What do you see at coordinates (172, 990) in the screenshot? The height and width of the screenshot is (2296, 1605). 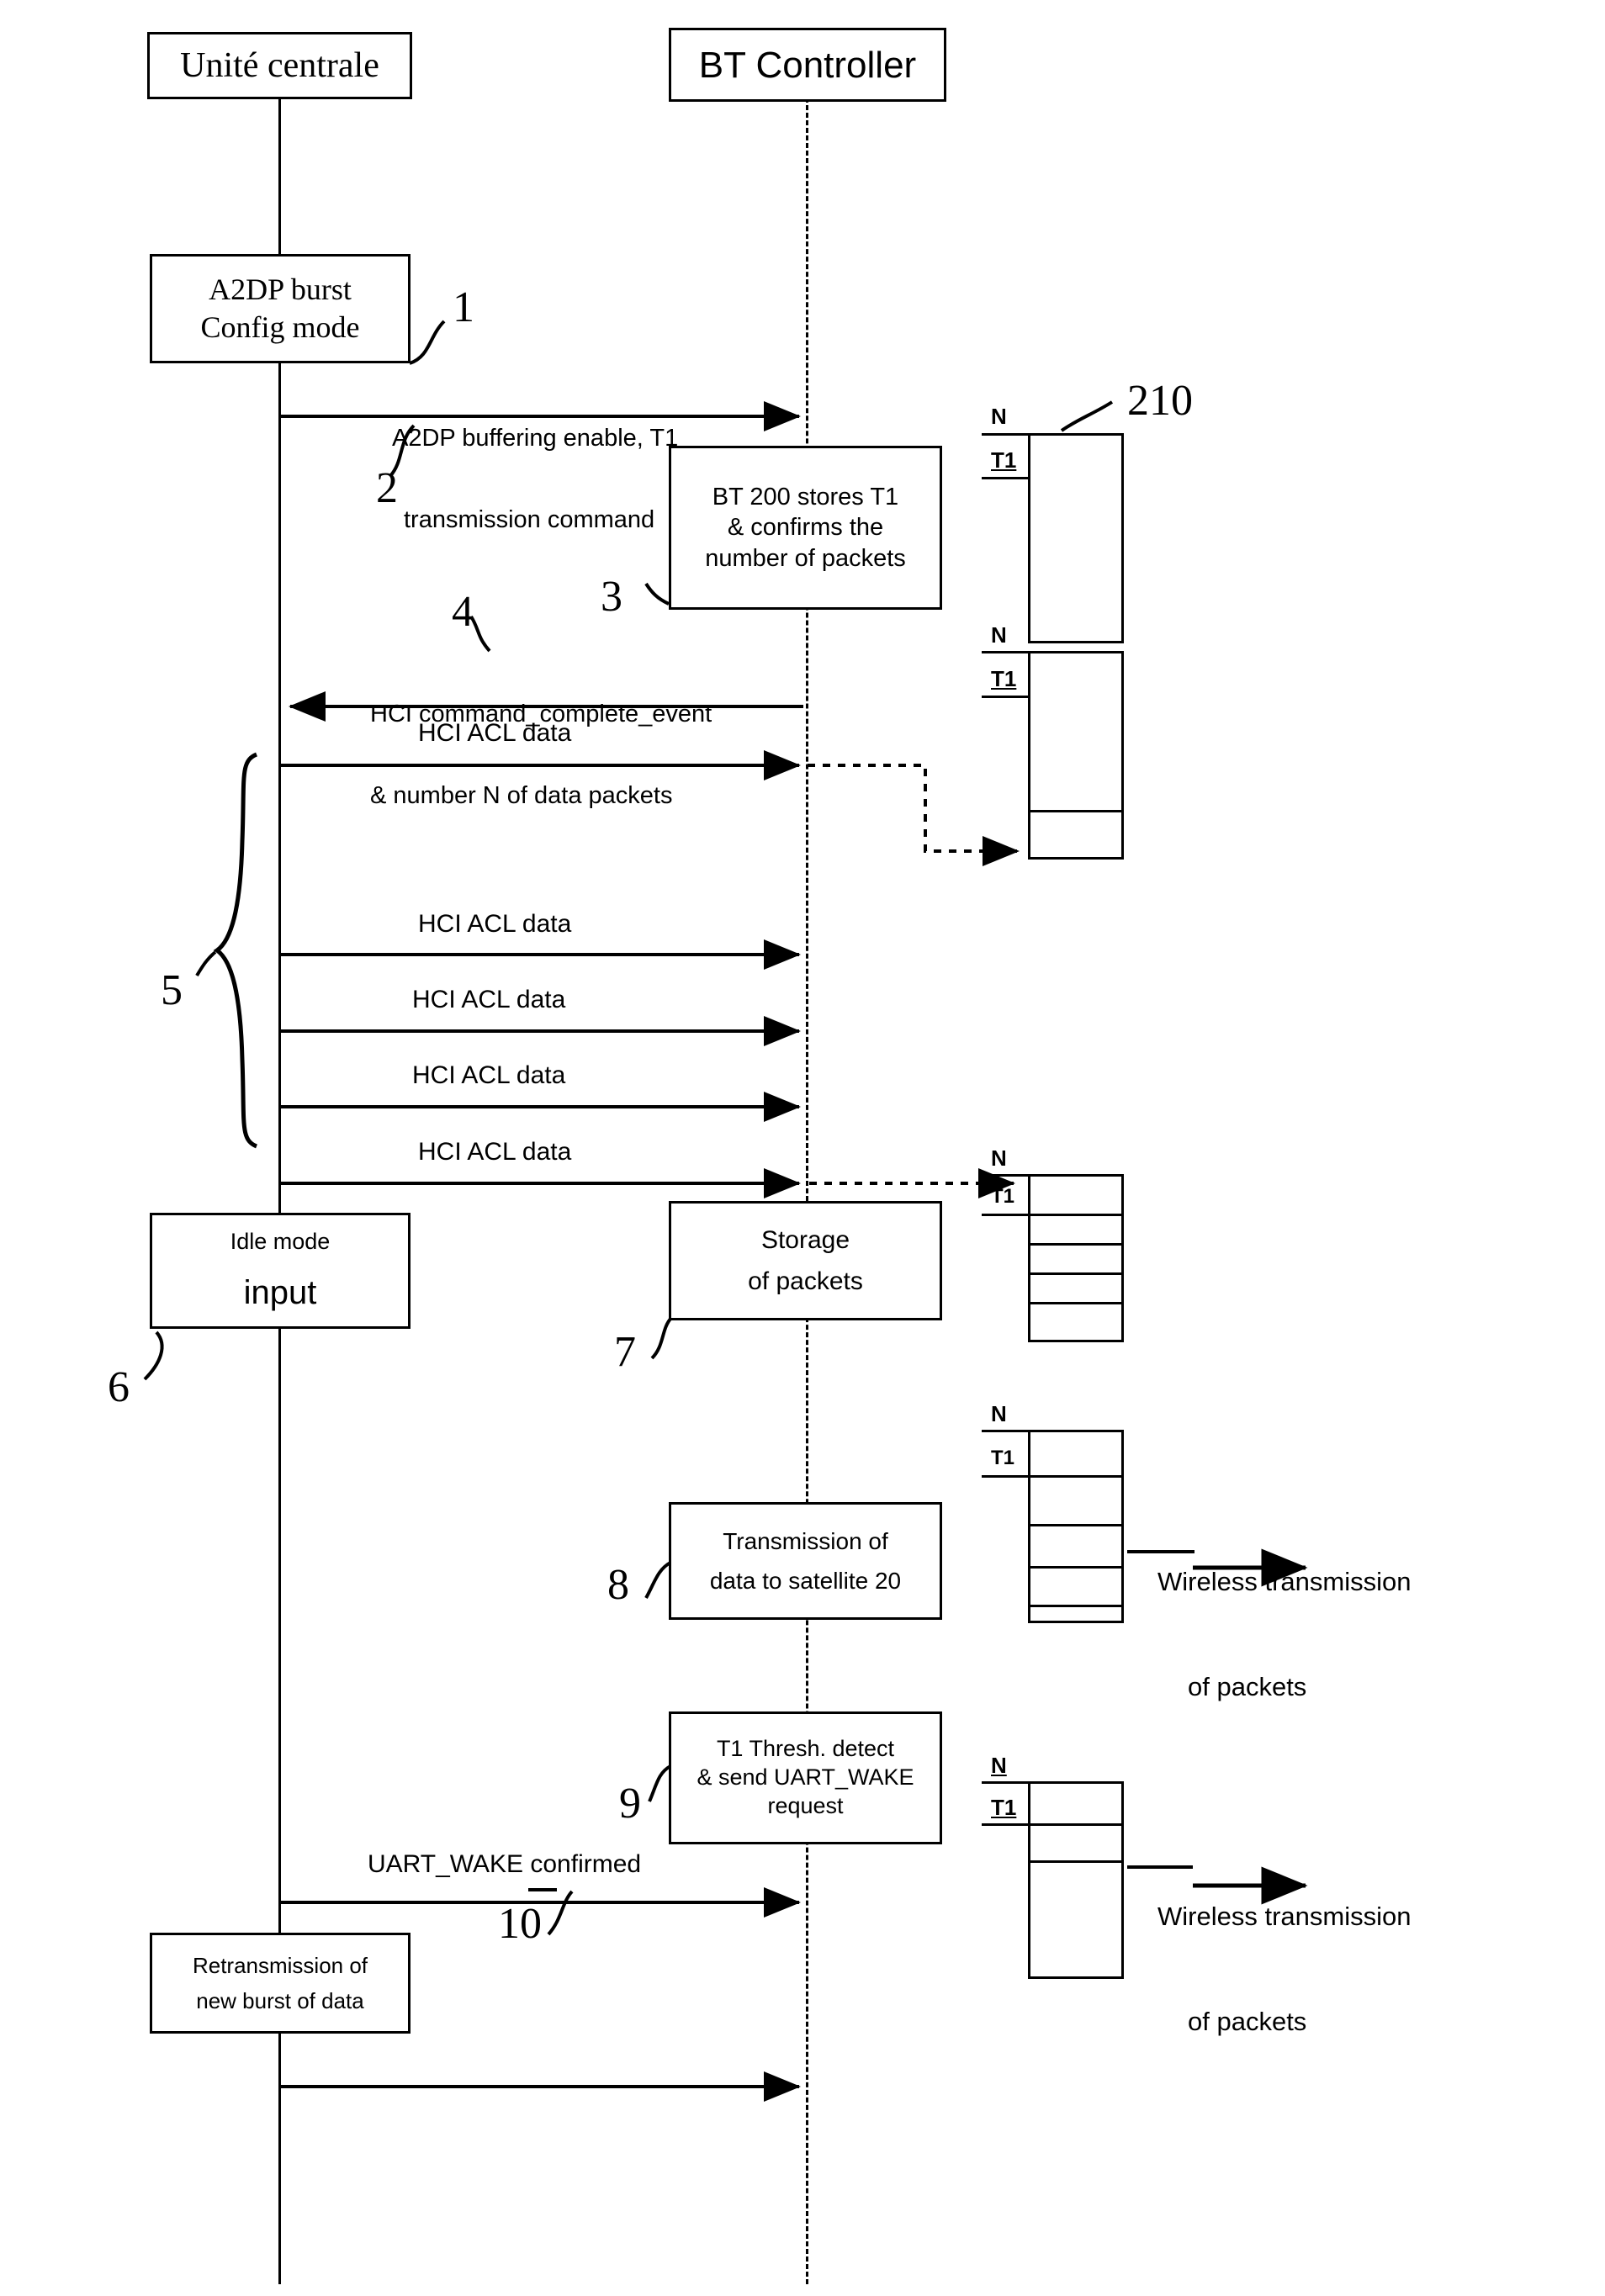 I see `reference-number-5: 5` at bounding box center [172, 990].